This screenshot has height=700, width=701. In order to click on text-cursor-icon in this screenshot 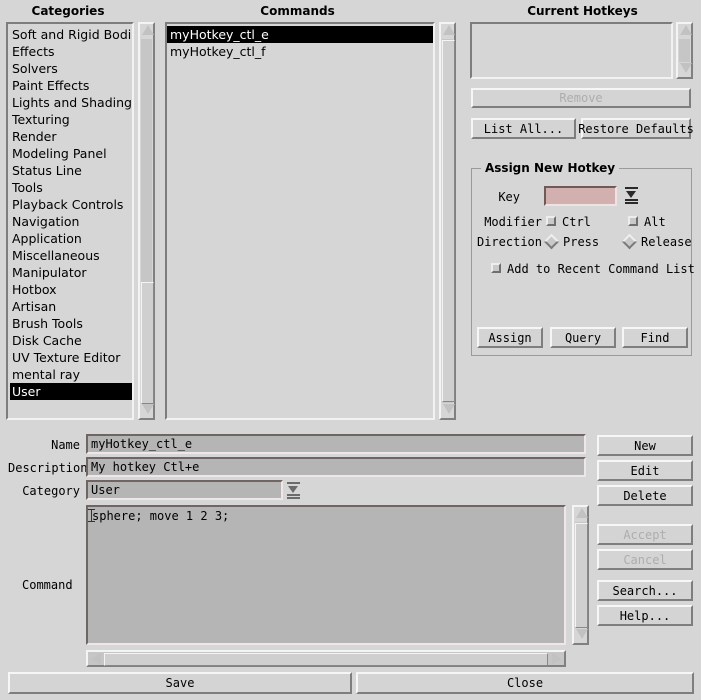, I will do `click(91, 515)`.